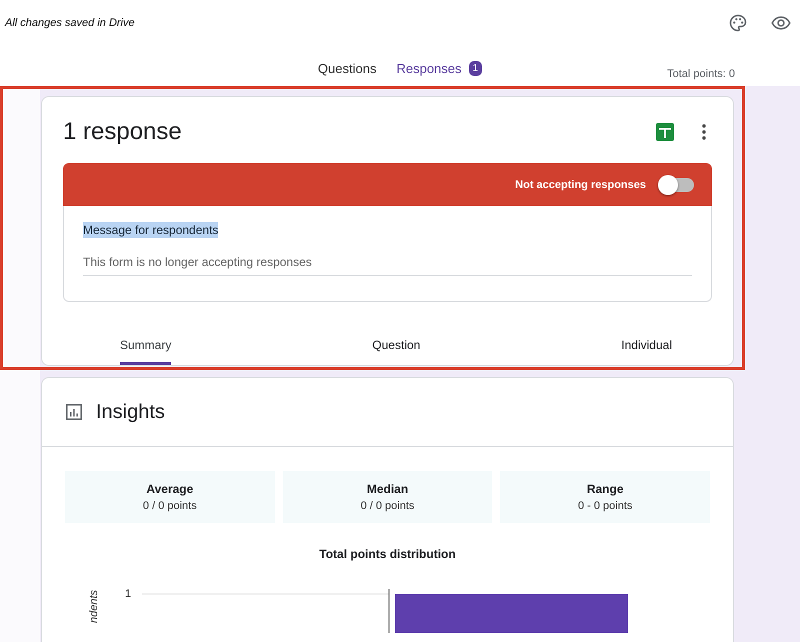 The height and width of the screenshot is (642, 800). Describe the element at coordinates (646, 351) in the screenshot. I see `view-tab: Individual` at that location.